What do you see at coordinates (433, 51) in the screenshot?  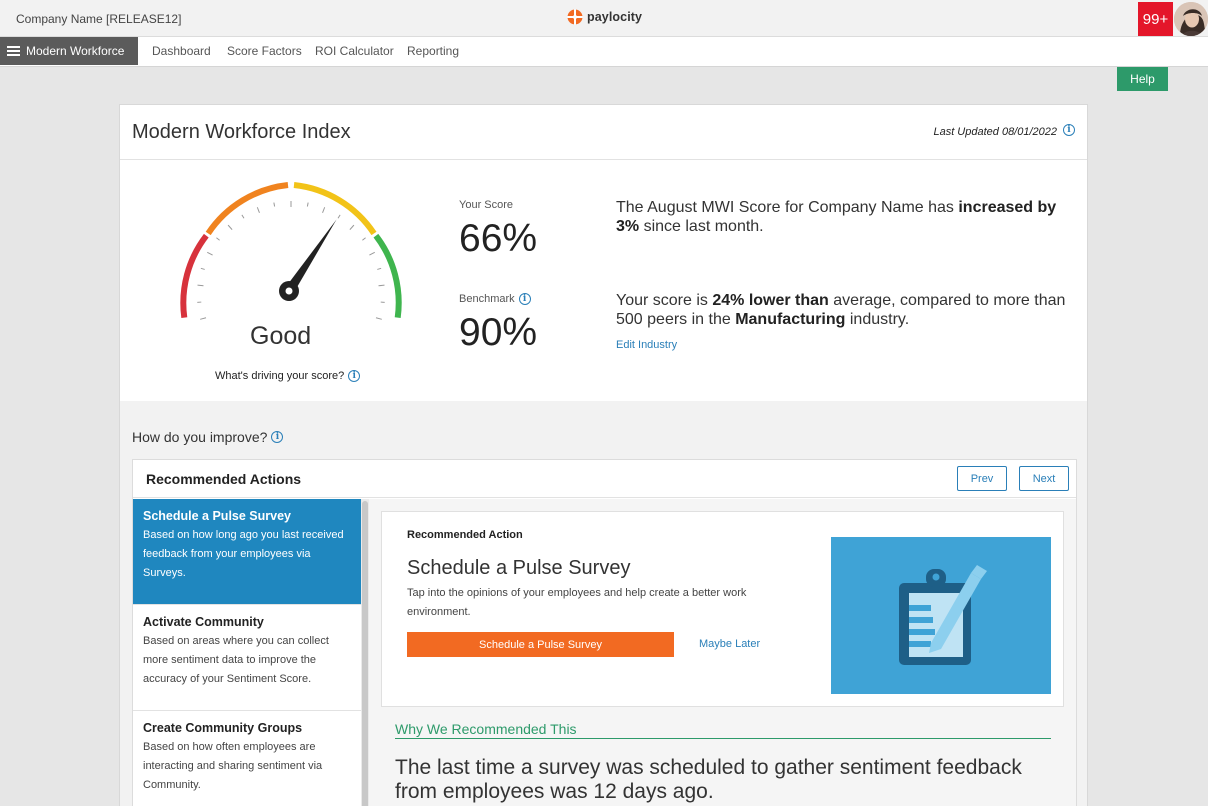 I see `nav-reporting: Reporting` at bounding box center [433, 51].